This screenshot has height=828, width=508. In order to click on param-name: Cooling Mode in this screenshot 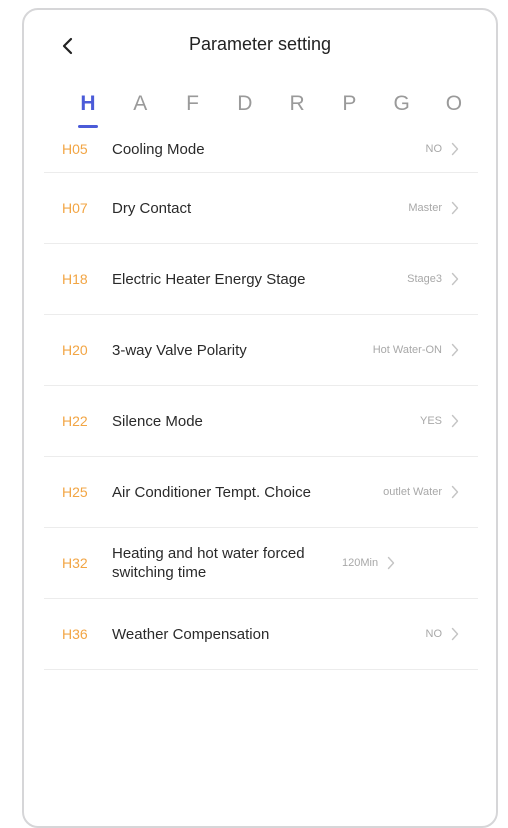, I will do `click(158, 149)`.